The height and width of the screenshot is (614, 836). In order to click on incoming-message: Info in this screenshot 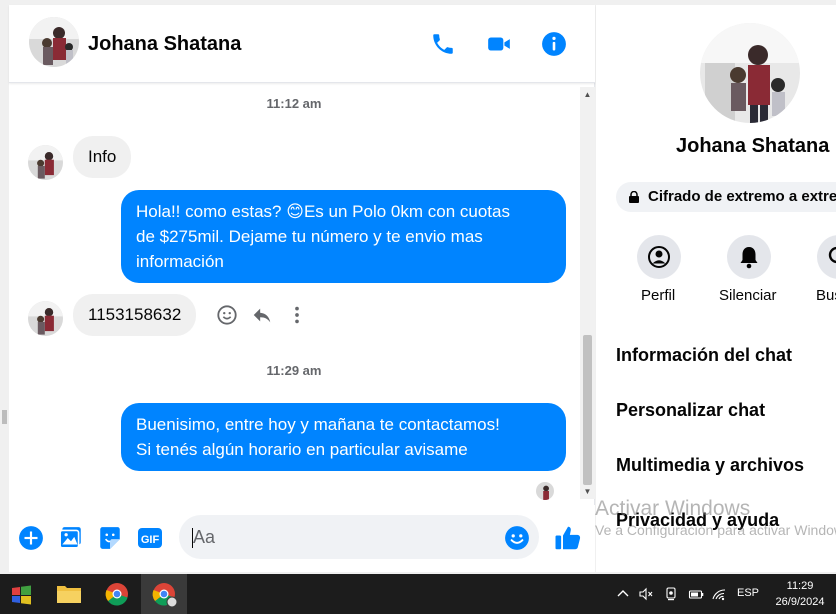, I will do `click(102, 157)`.